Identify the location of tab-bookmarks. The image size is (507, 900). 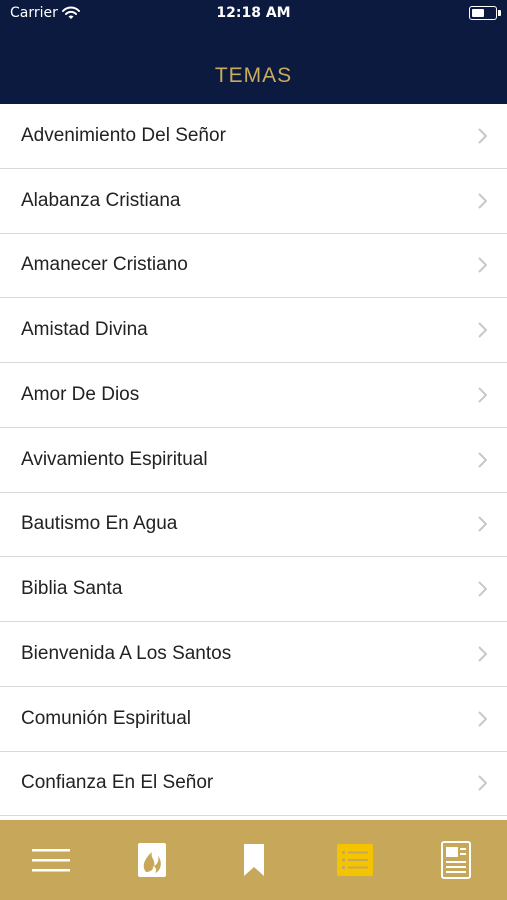
(253, 860).